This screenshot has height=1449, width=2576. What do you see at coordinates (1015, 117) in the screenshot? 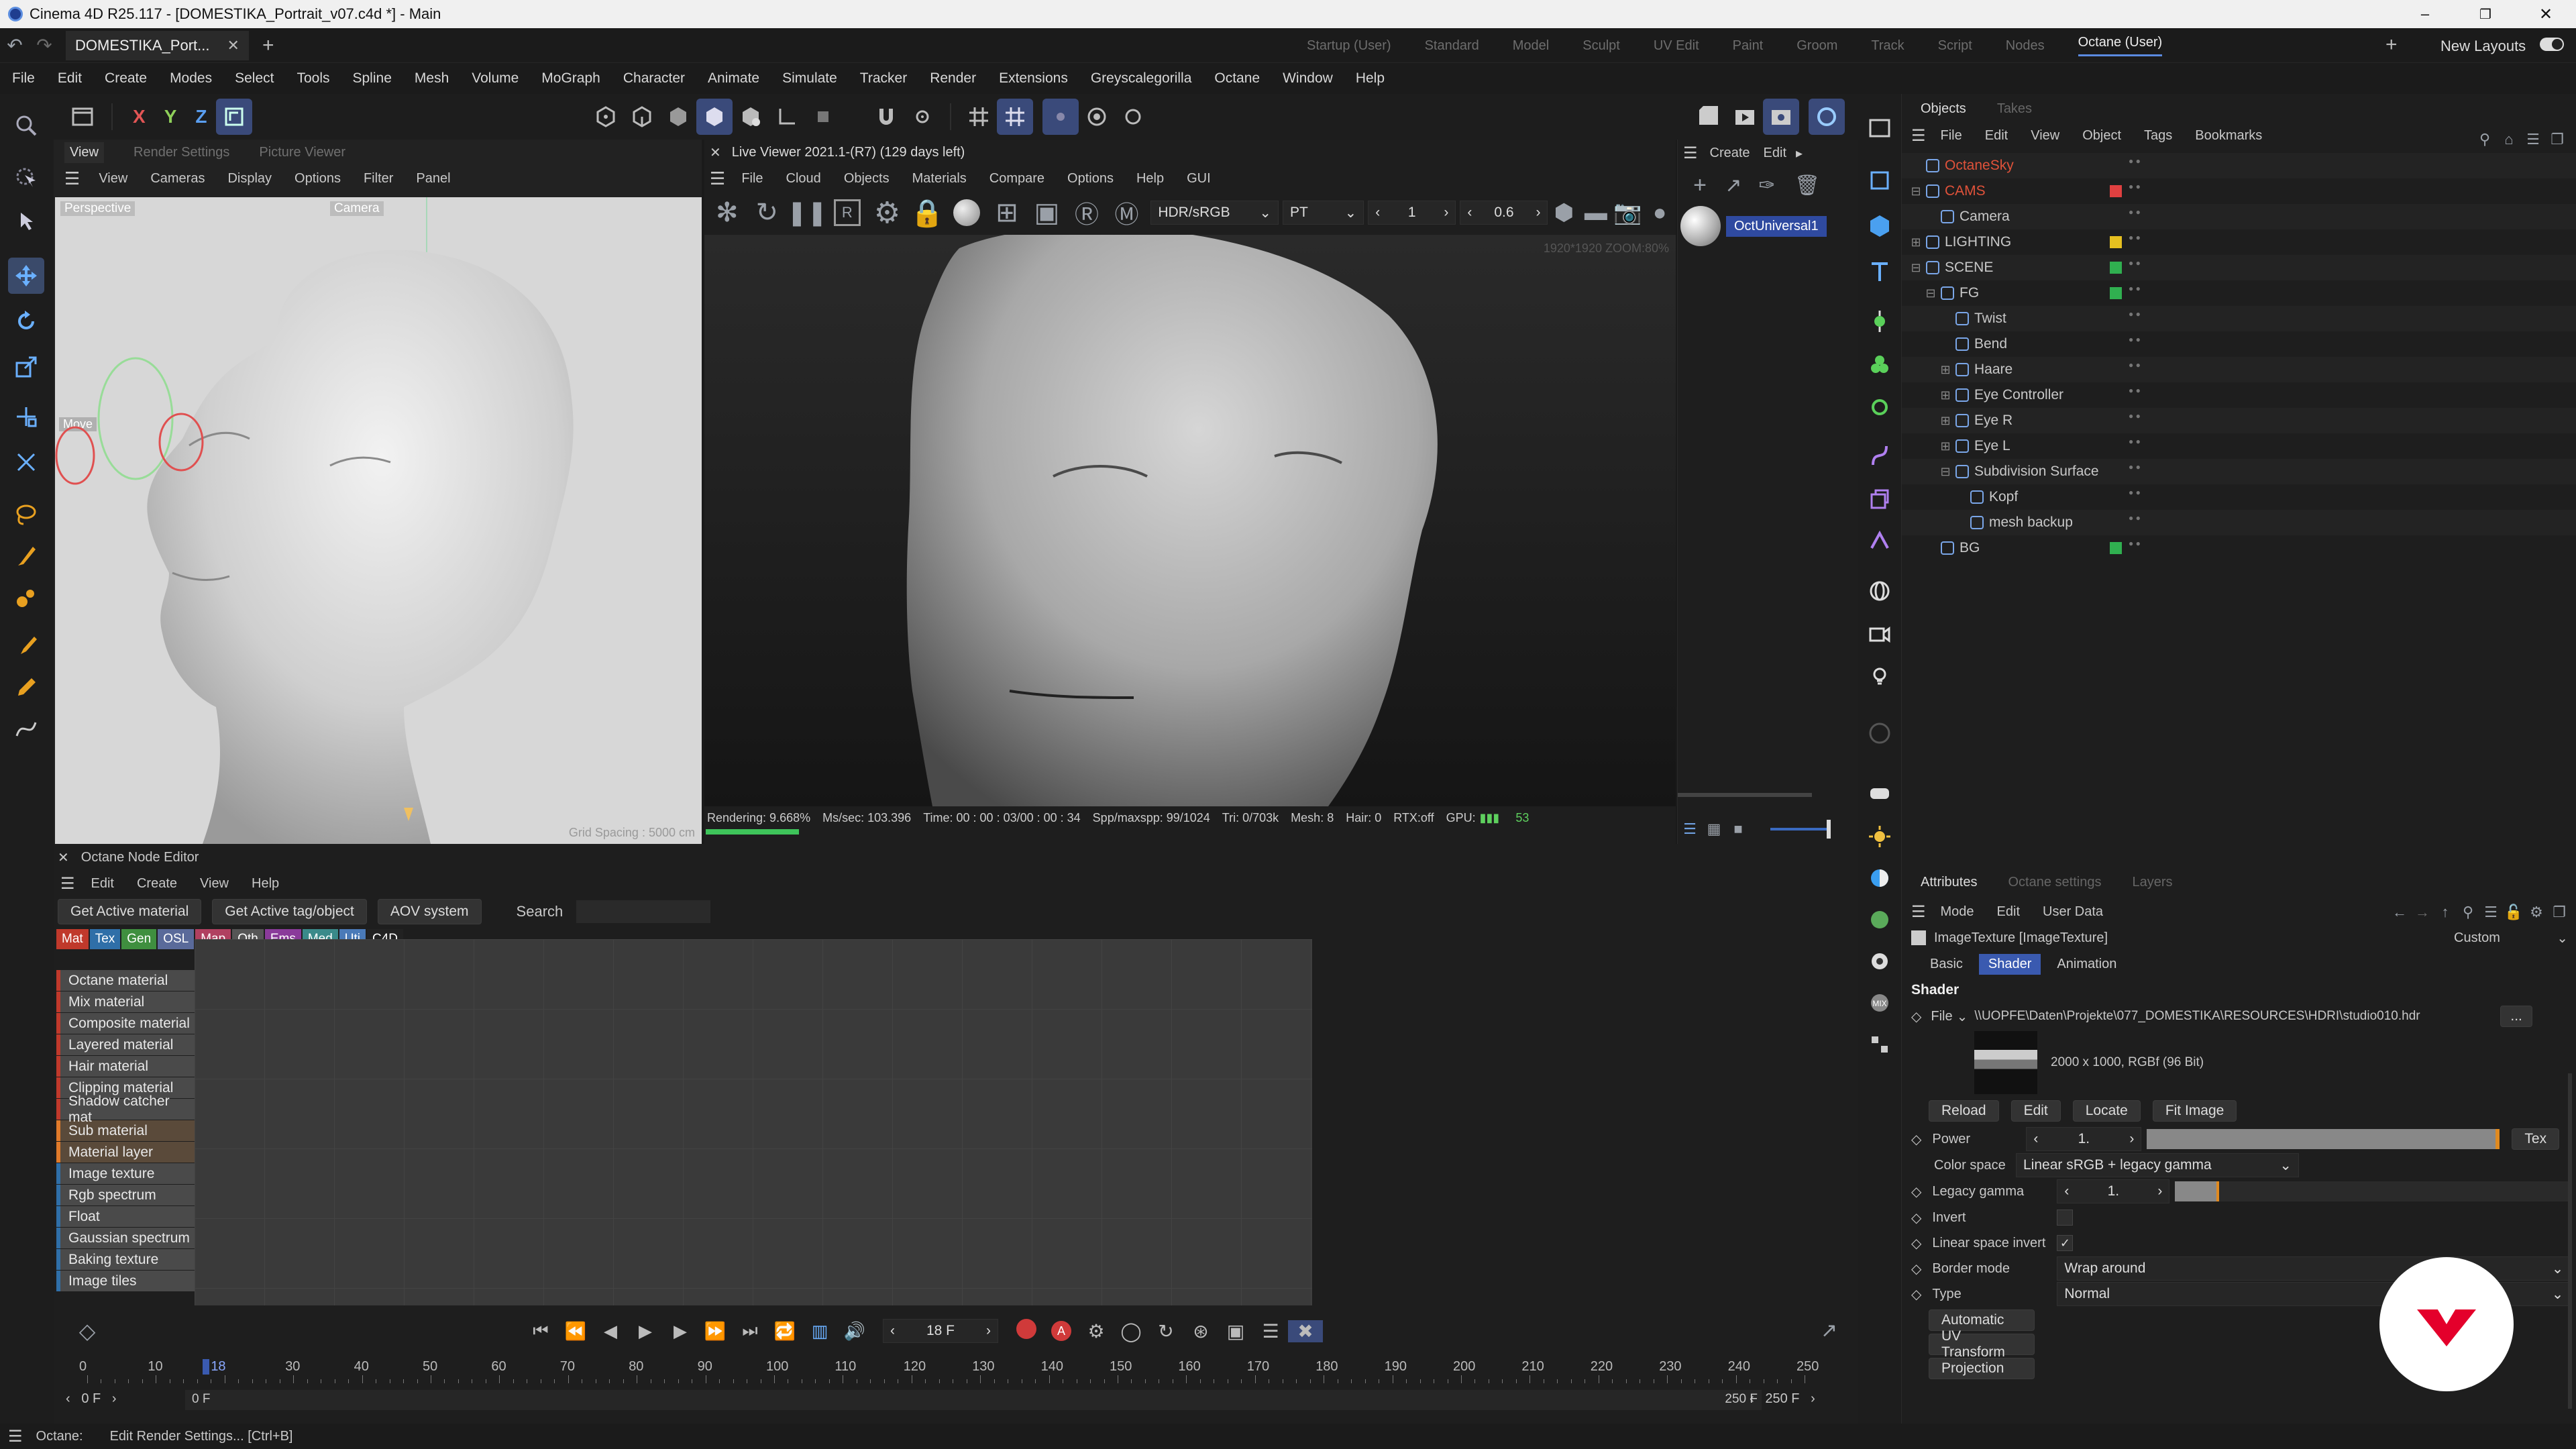
I see `workplane-icon` at bounding box center [1015, 117].